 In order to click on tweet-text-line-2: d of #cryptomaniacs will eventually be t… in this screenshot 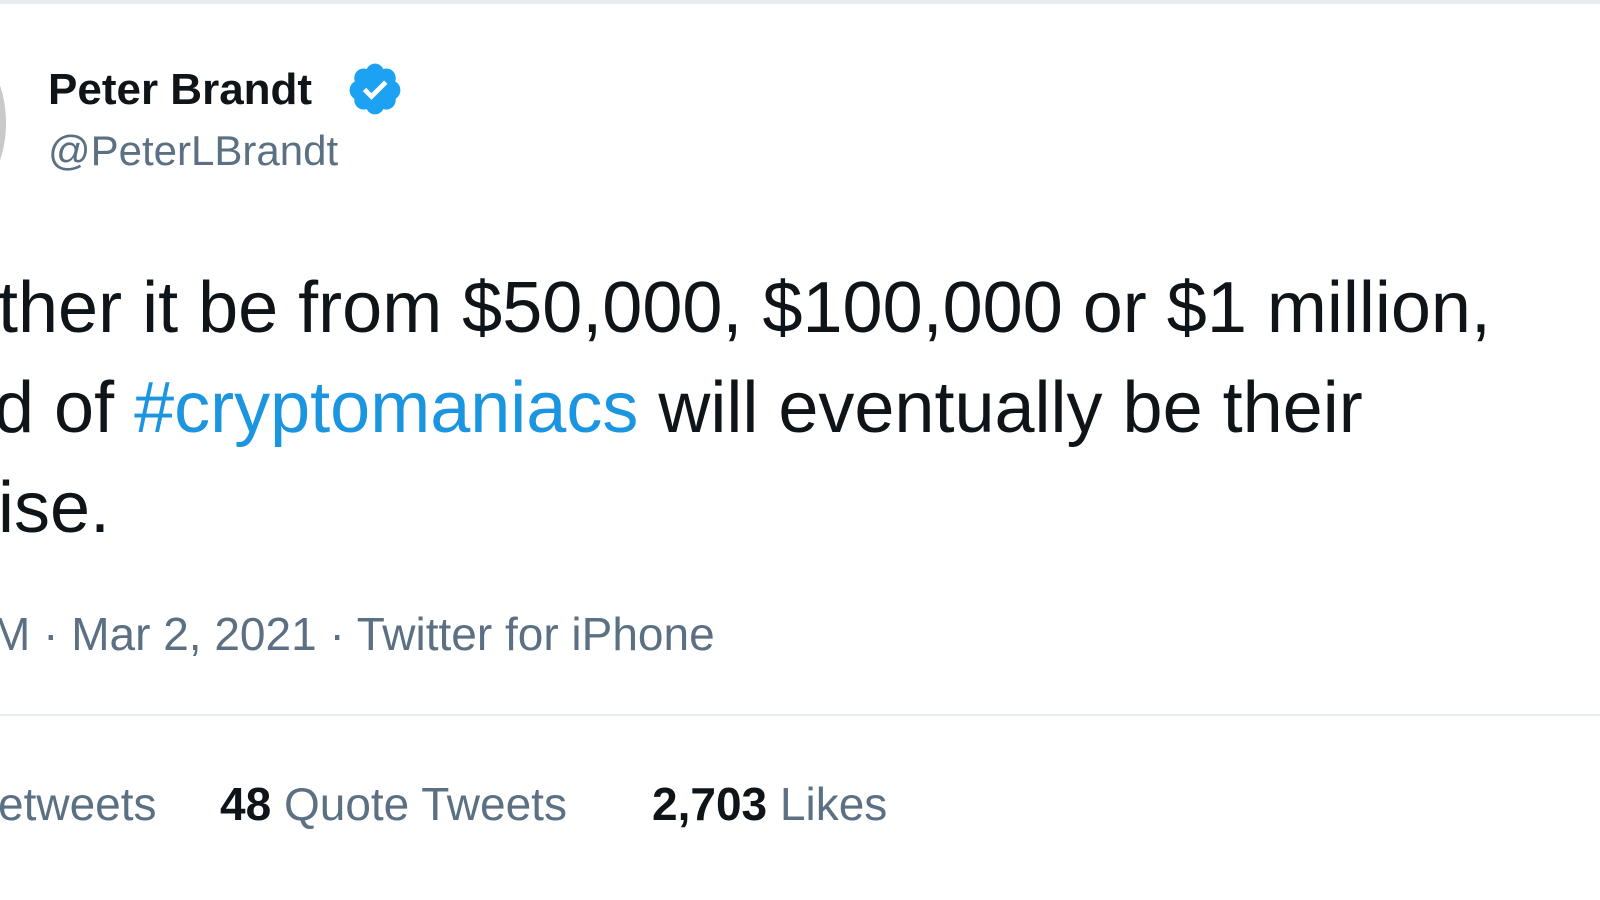, I will do `click(745, 408)`.